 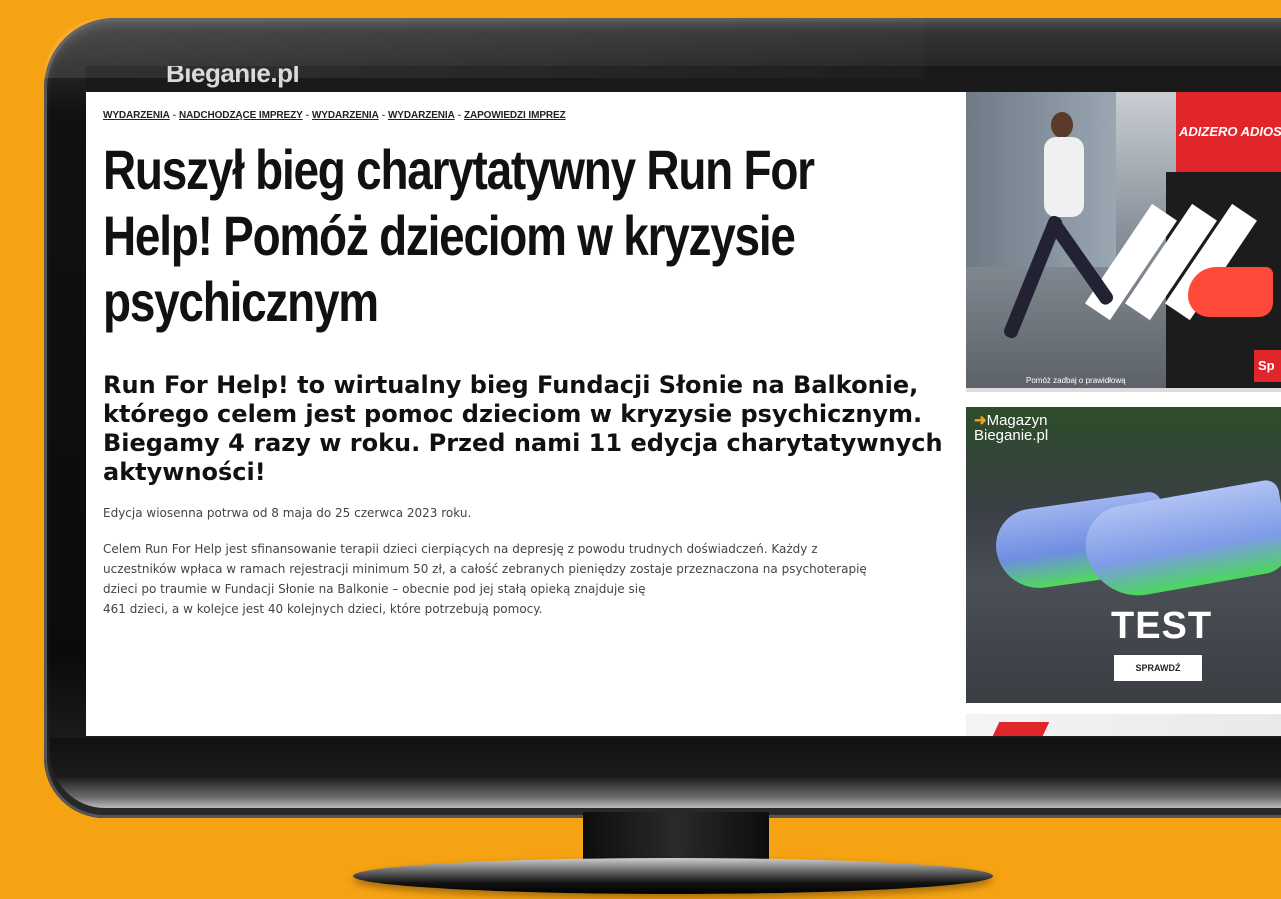 I want to click on site-logo: Bieganie.pl, so click(x=233, y=77).